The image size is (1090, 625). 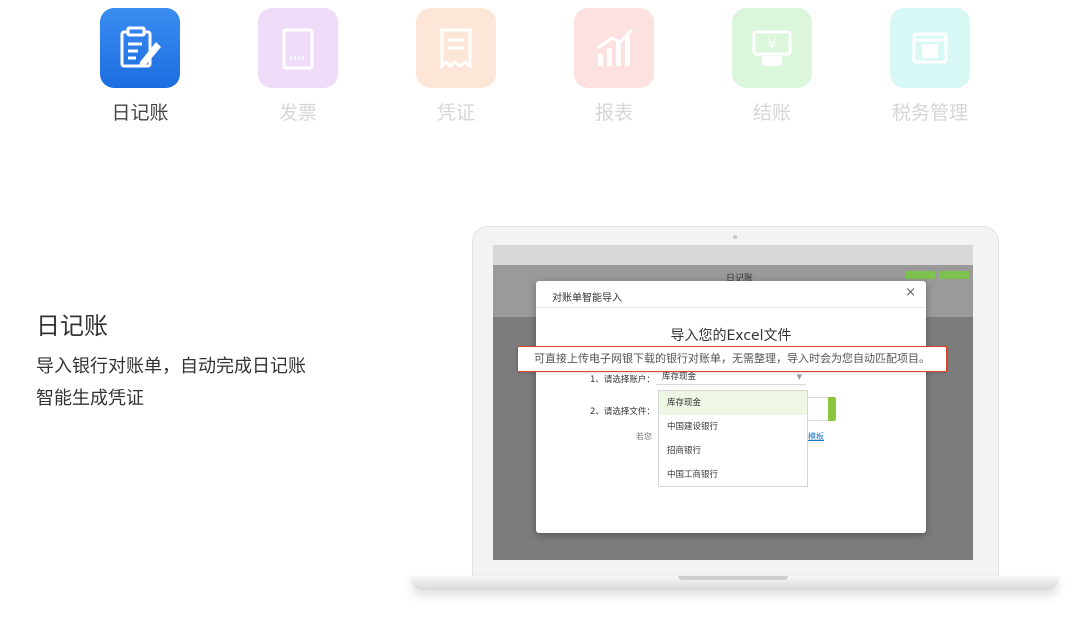 I want to click on nav-label: 税务管理, so click(x=929, y=113).